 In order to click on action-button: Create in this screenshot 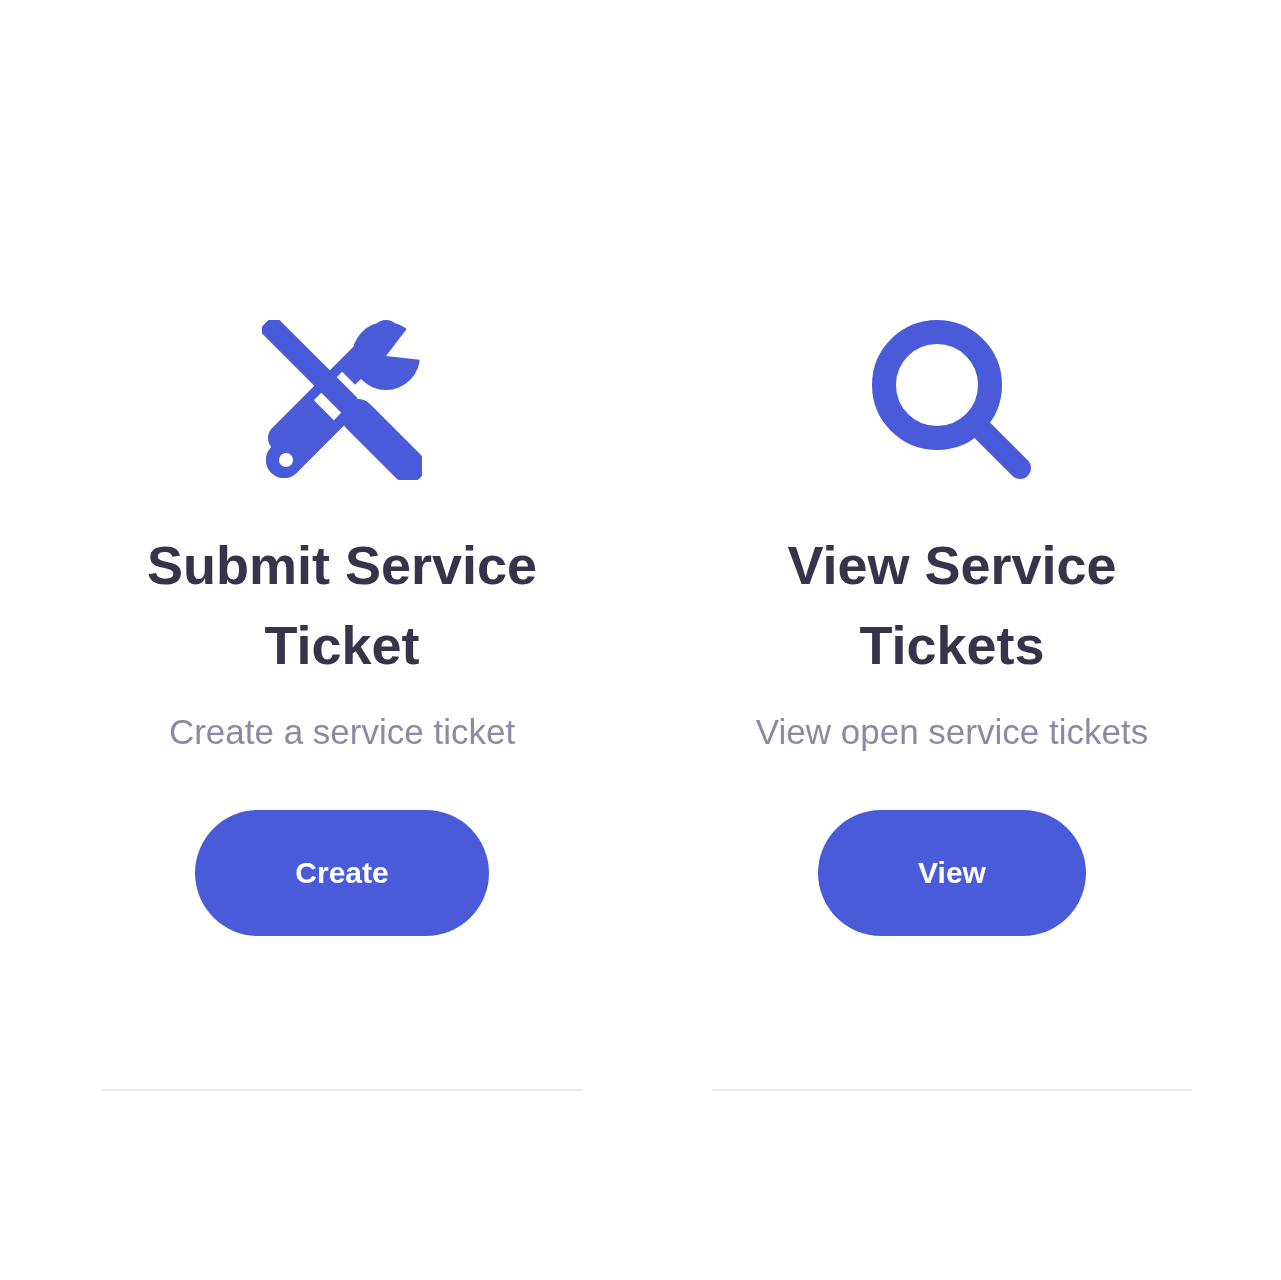, I will do `click(342, 873)`.